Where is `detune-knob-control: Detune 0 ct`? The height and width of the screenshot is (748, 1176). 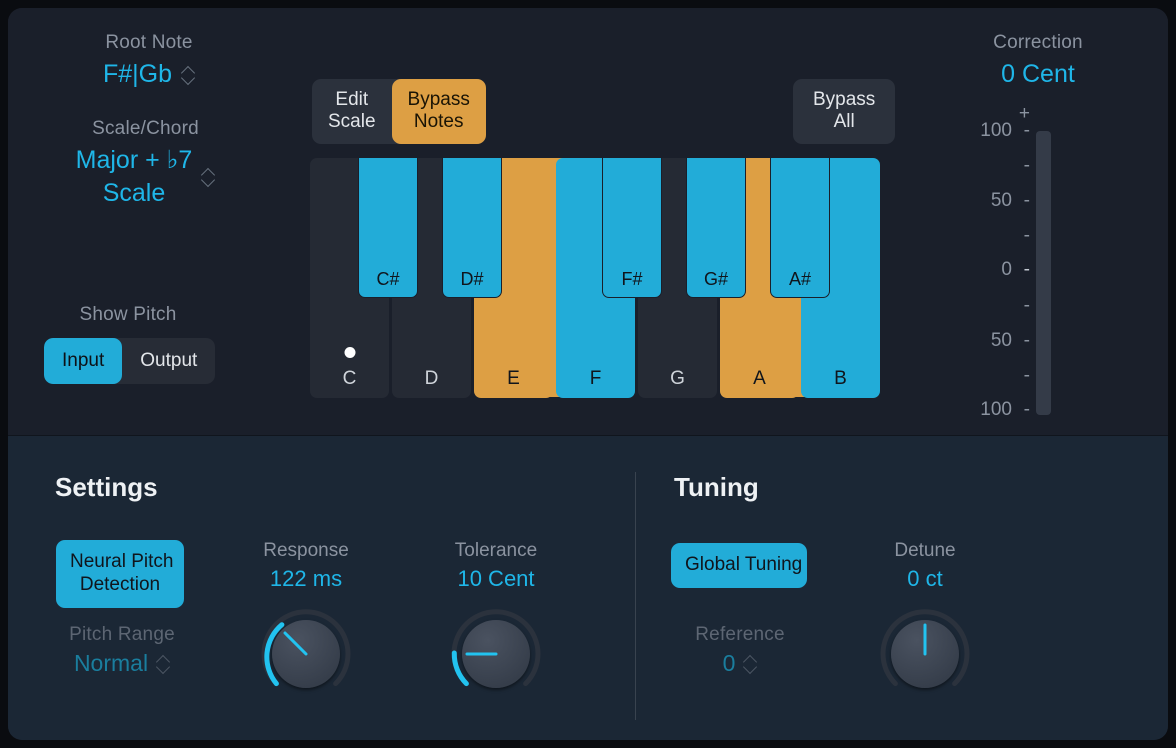 detune-knob-control: Detune 0 ct is located at coordinates (925, 622).